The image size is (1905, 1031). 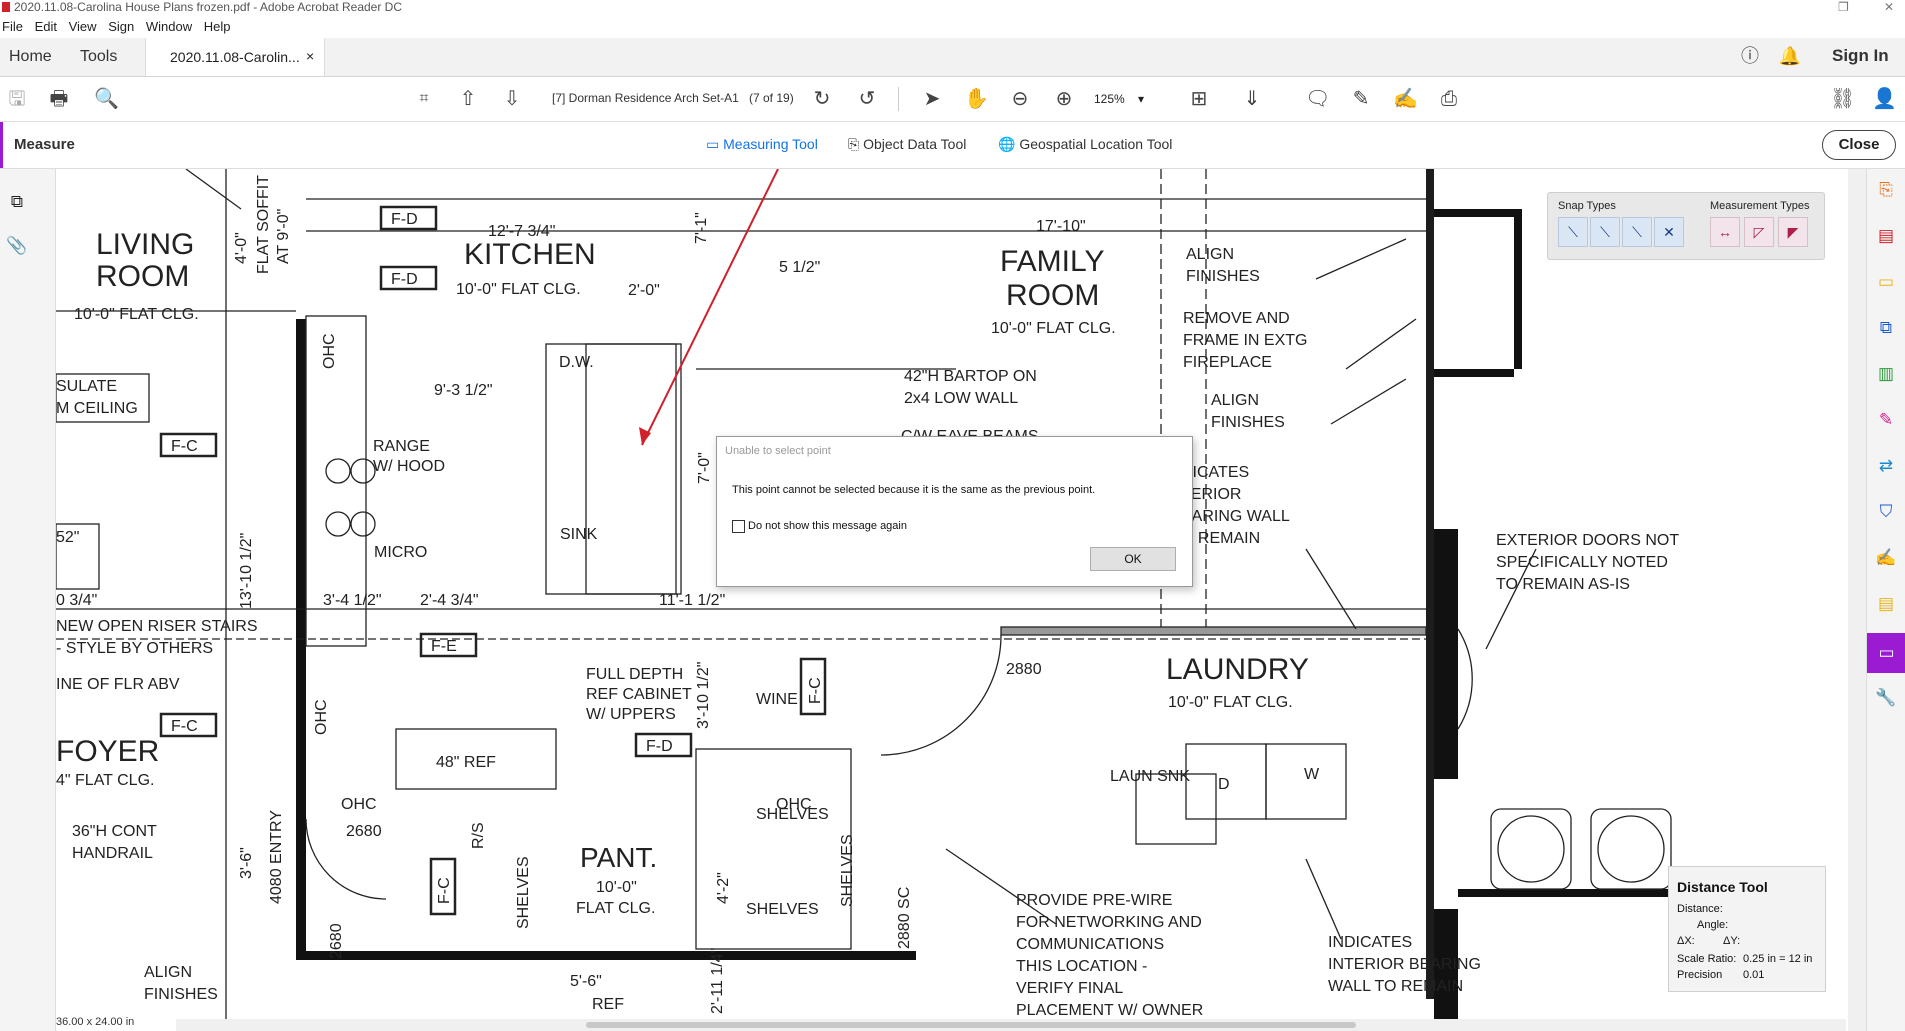 I want to click on close-tab-icon: ×, so click(x=310, y=56).